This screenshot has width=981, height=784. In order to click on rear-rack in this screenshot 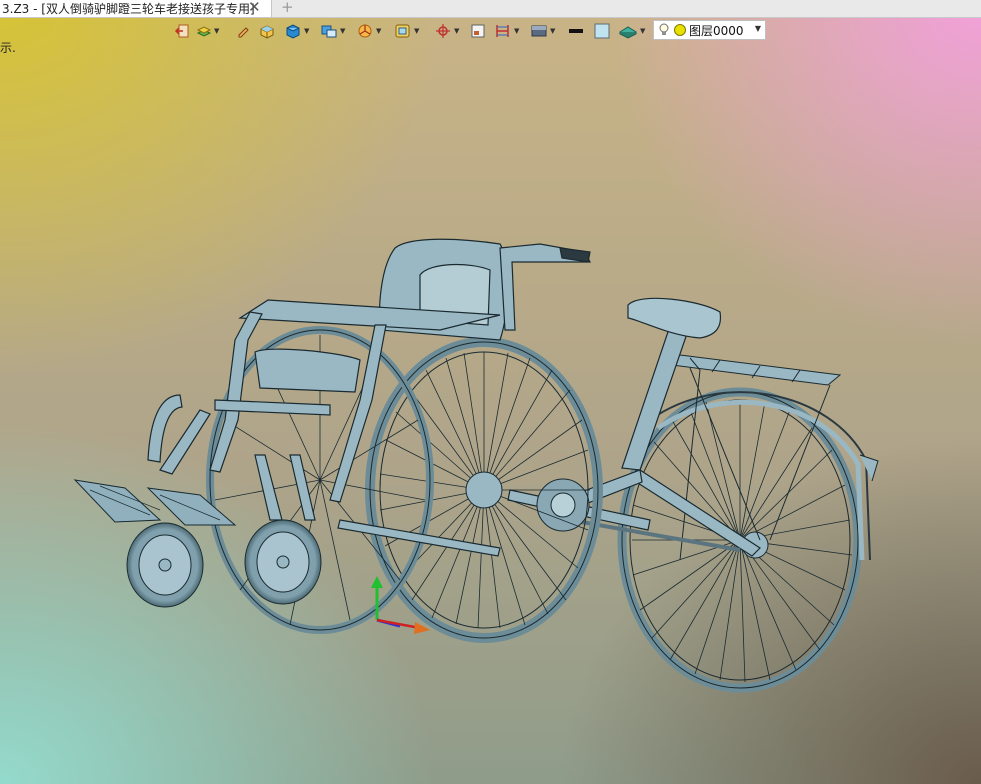, I will do `click(756, 457)`.